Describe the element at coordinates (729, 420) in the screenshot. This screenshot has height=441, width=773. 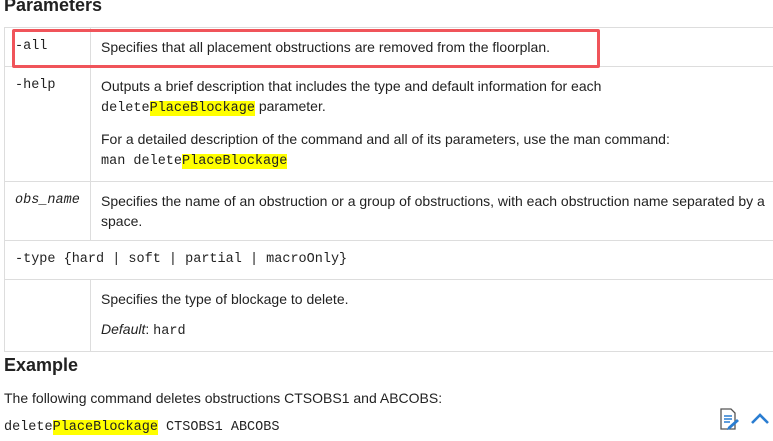
I see `feedback-document-icon` at that location.